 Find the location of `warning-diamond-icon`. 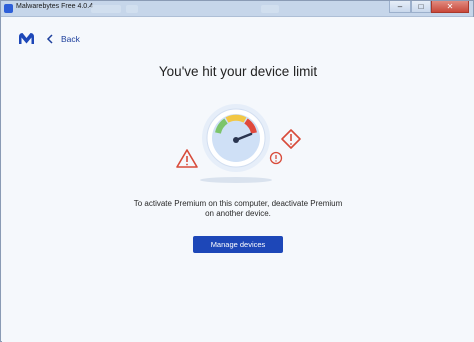

warning-diamond-icon is located at coordinates (291, 139).